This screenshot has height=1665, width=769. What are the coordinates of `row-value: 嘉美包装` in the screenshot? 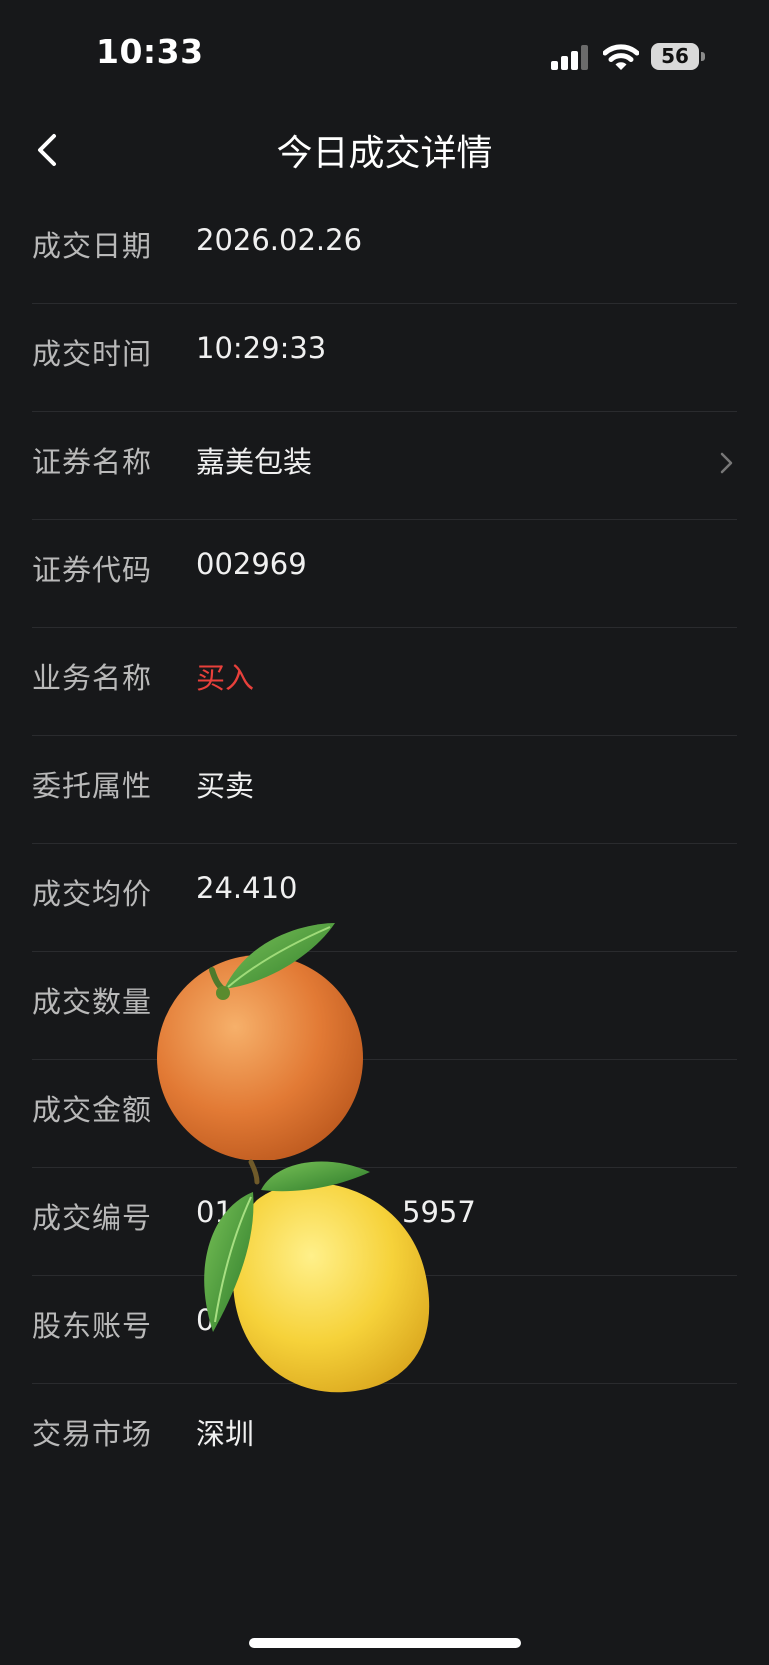 It's located at (254, 462).